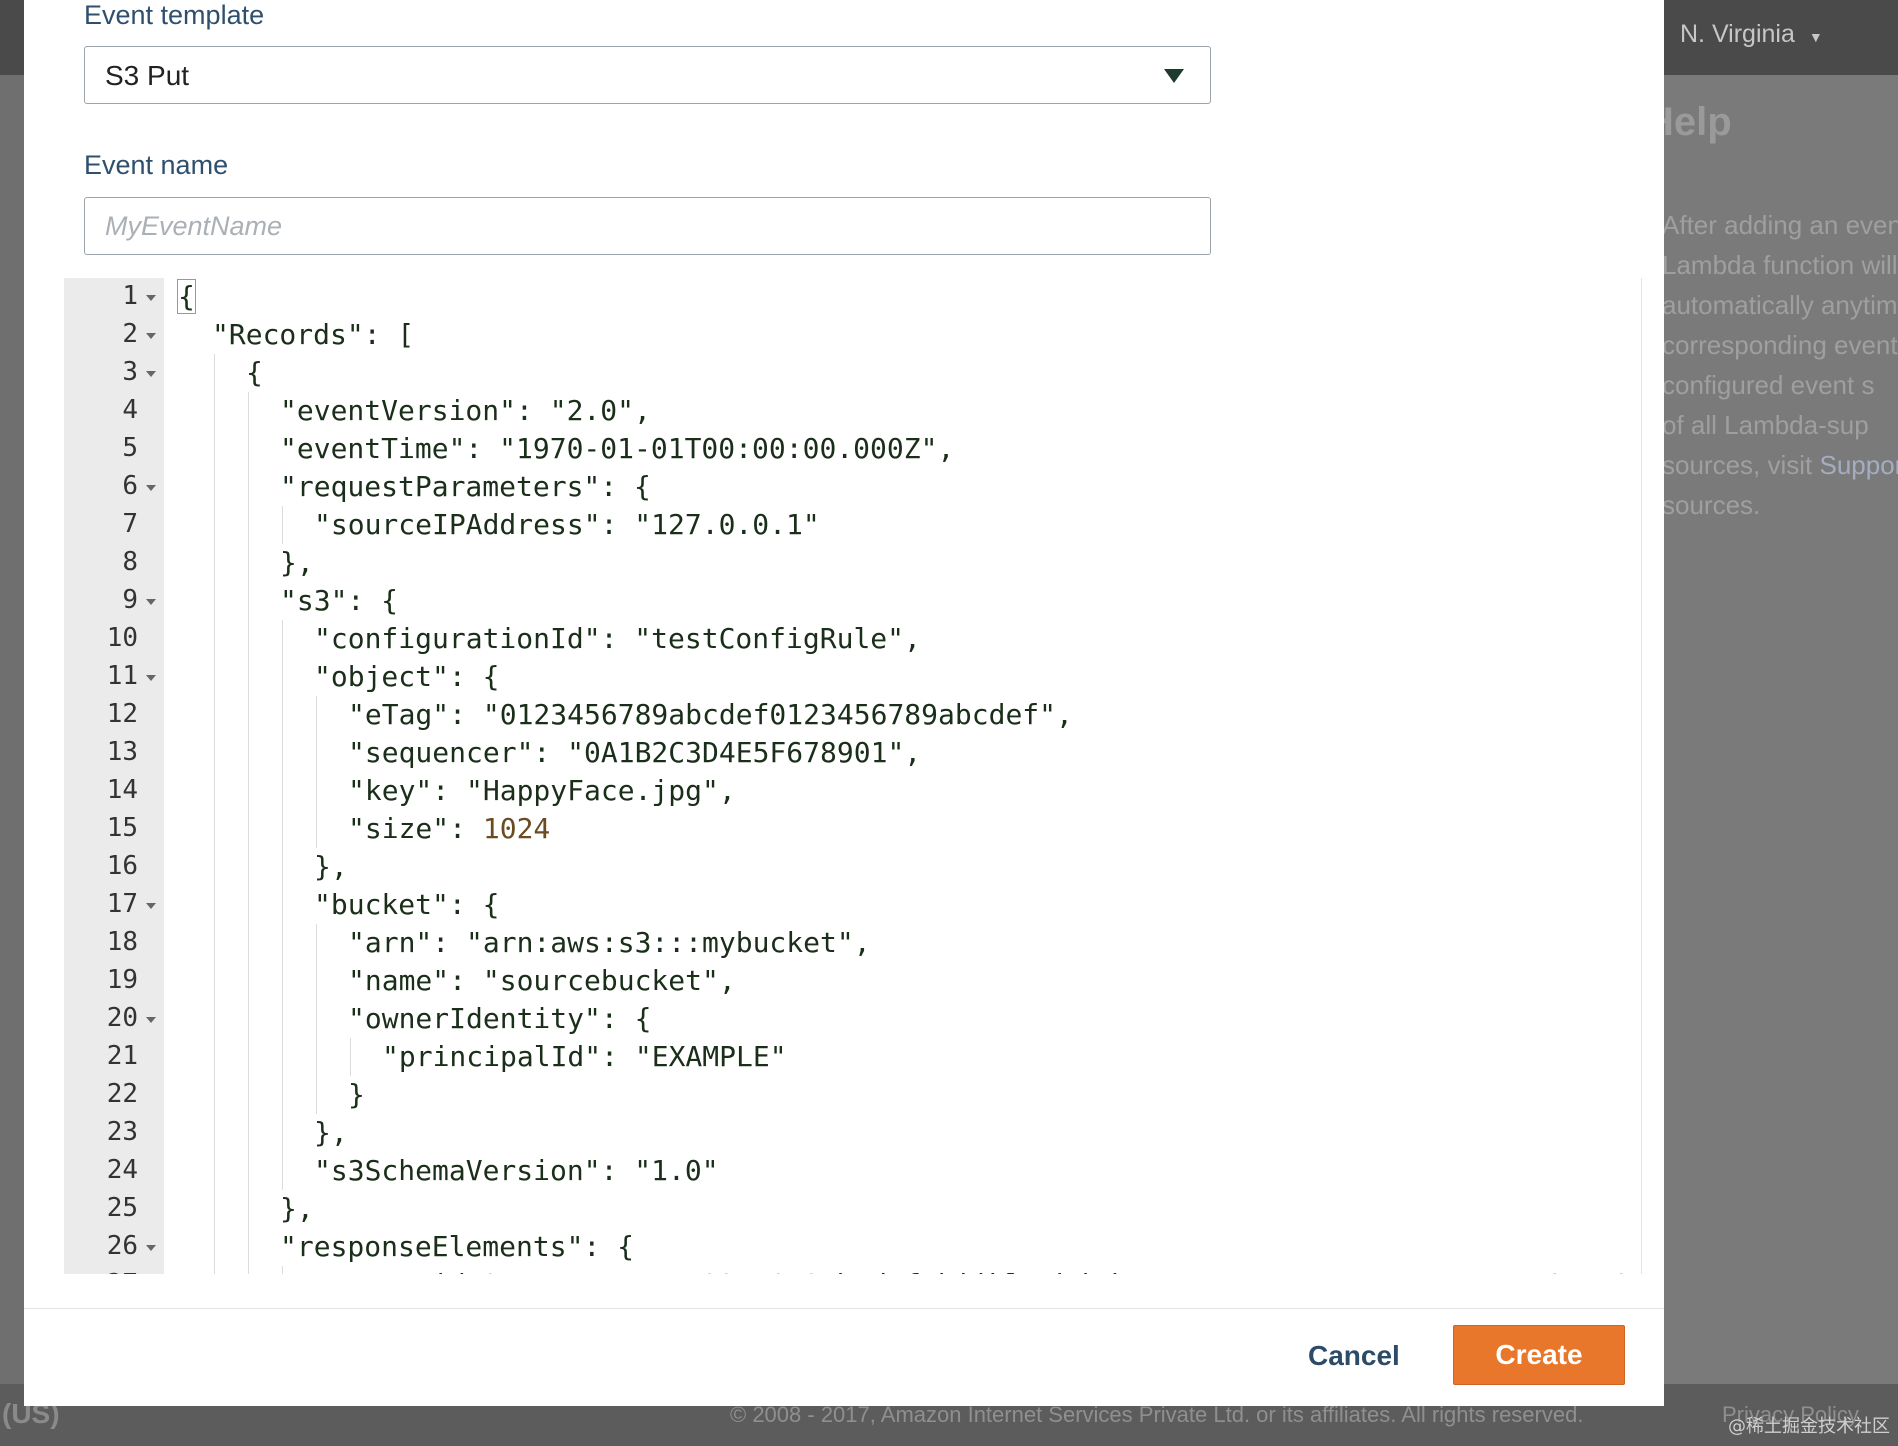 This screenshot has width=1898, height=1446. I want to click on print-margin, so click(1641, 776).